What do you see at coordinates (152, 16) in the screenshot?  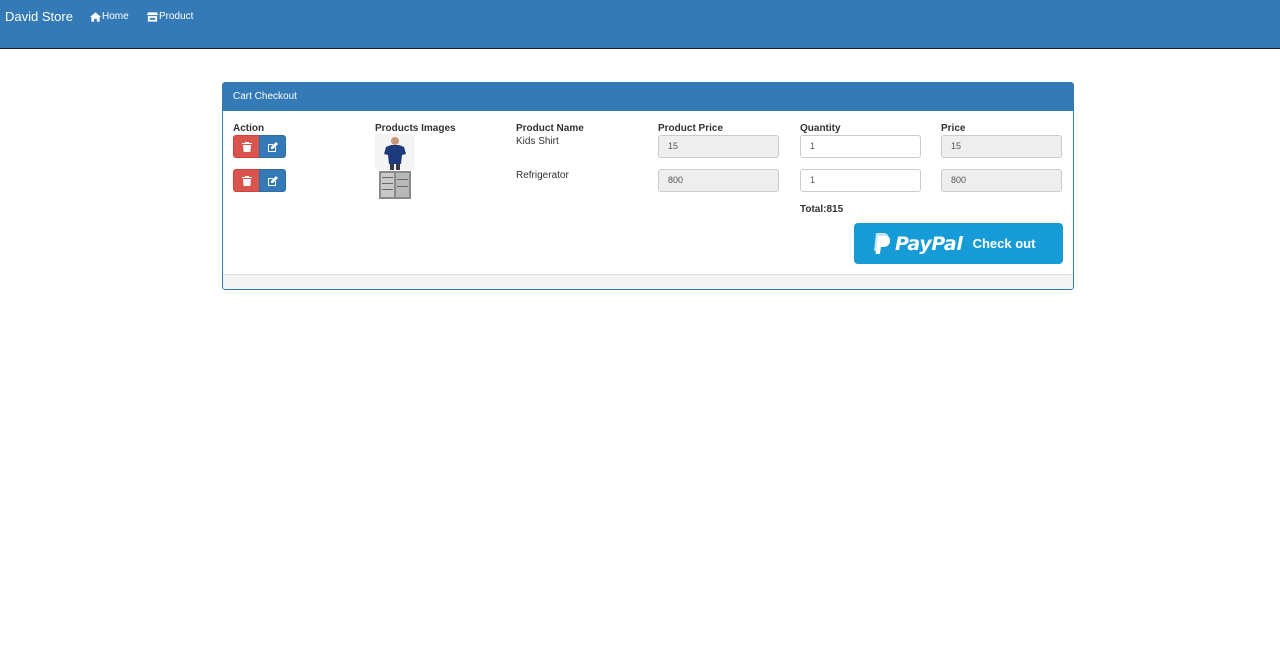 I see `store-icon` at bounding box center [152, 16].